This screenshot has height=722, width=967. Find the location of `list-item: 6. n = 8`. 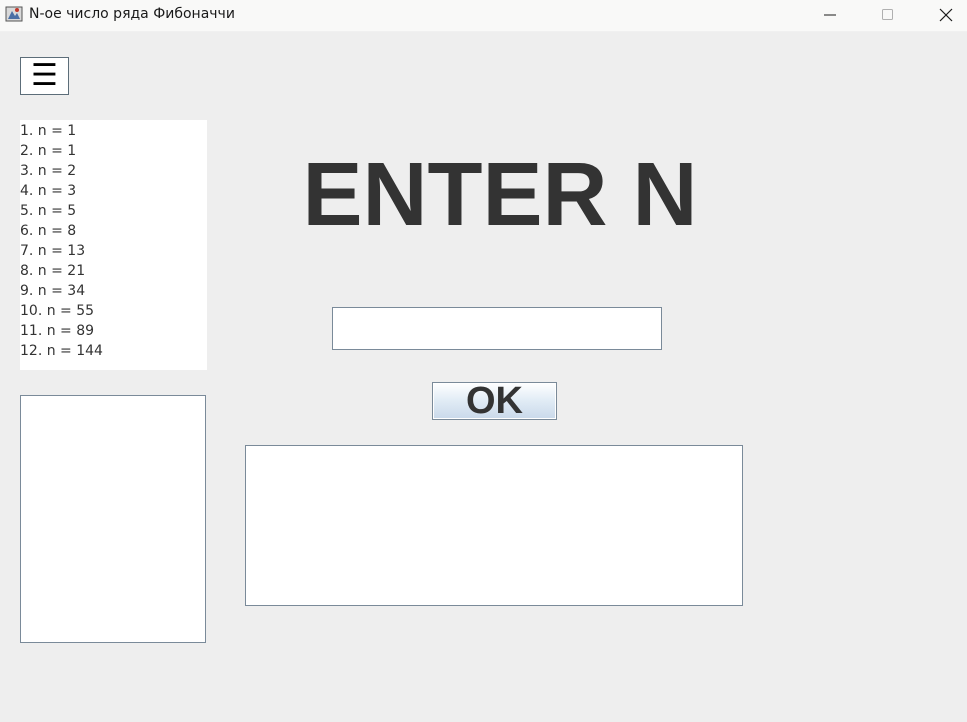

list-item: 6. n = 8 is located at coordinates (113, 231).